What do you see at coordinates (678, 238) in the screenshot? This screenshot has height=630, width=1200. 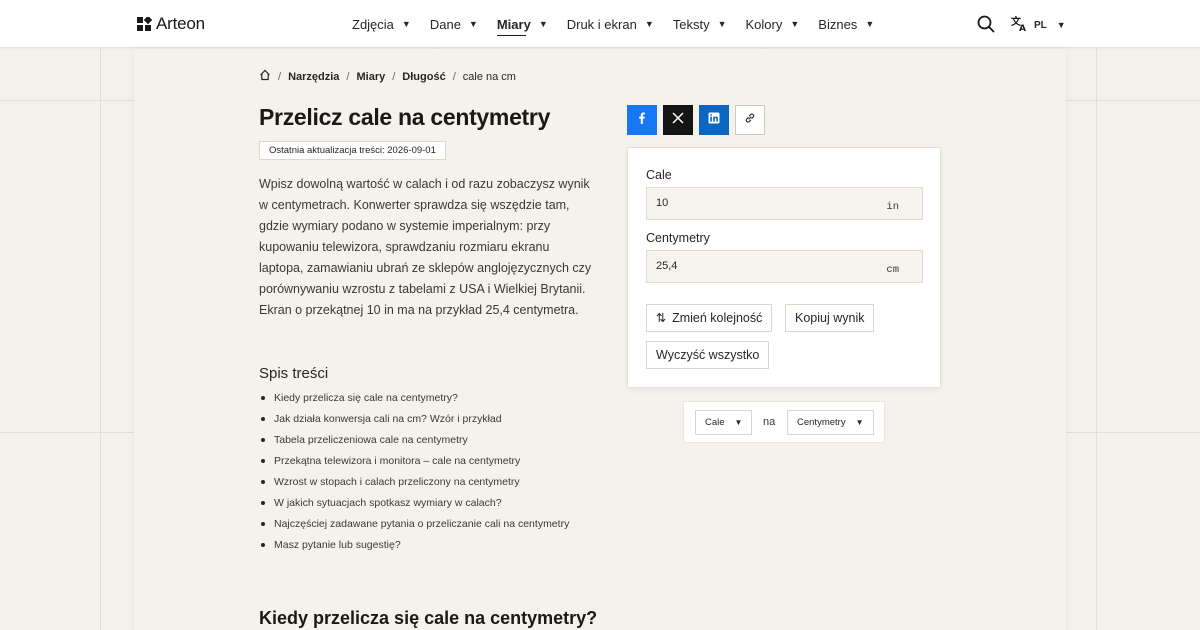 I see `to-field-label: Centymetry` at bounding box center [678, 238].